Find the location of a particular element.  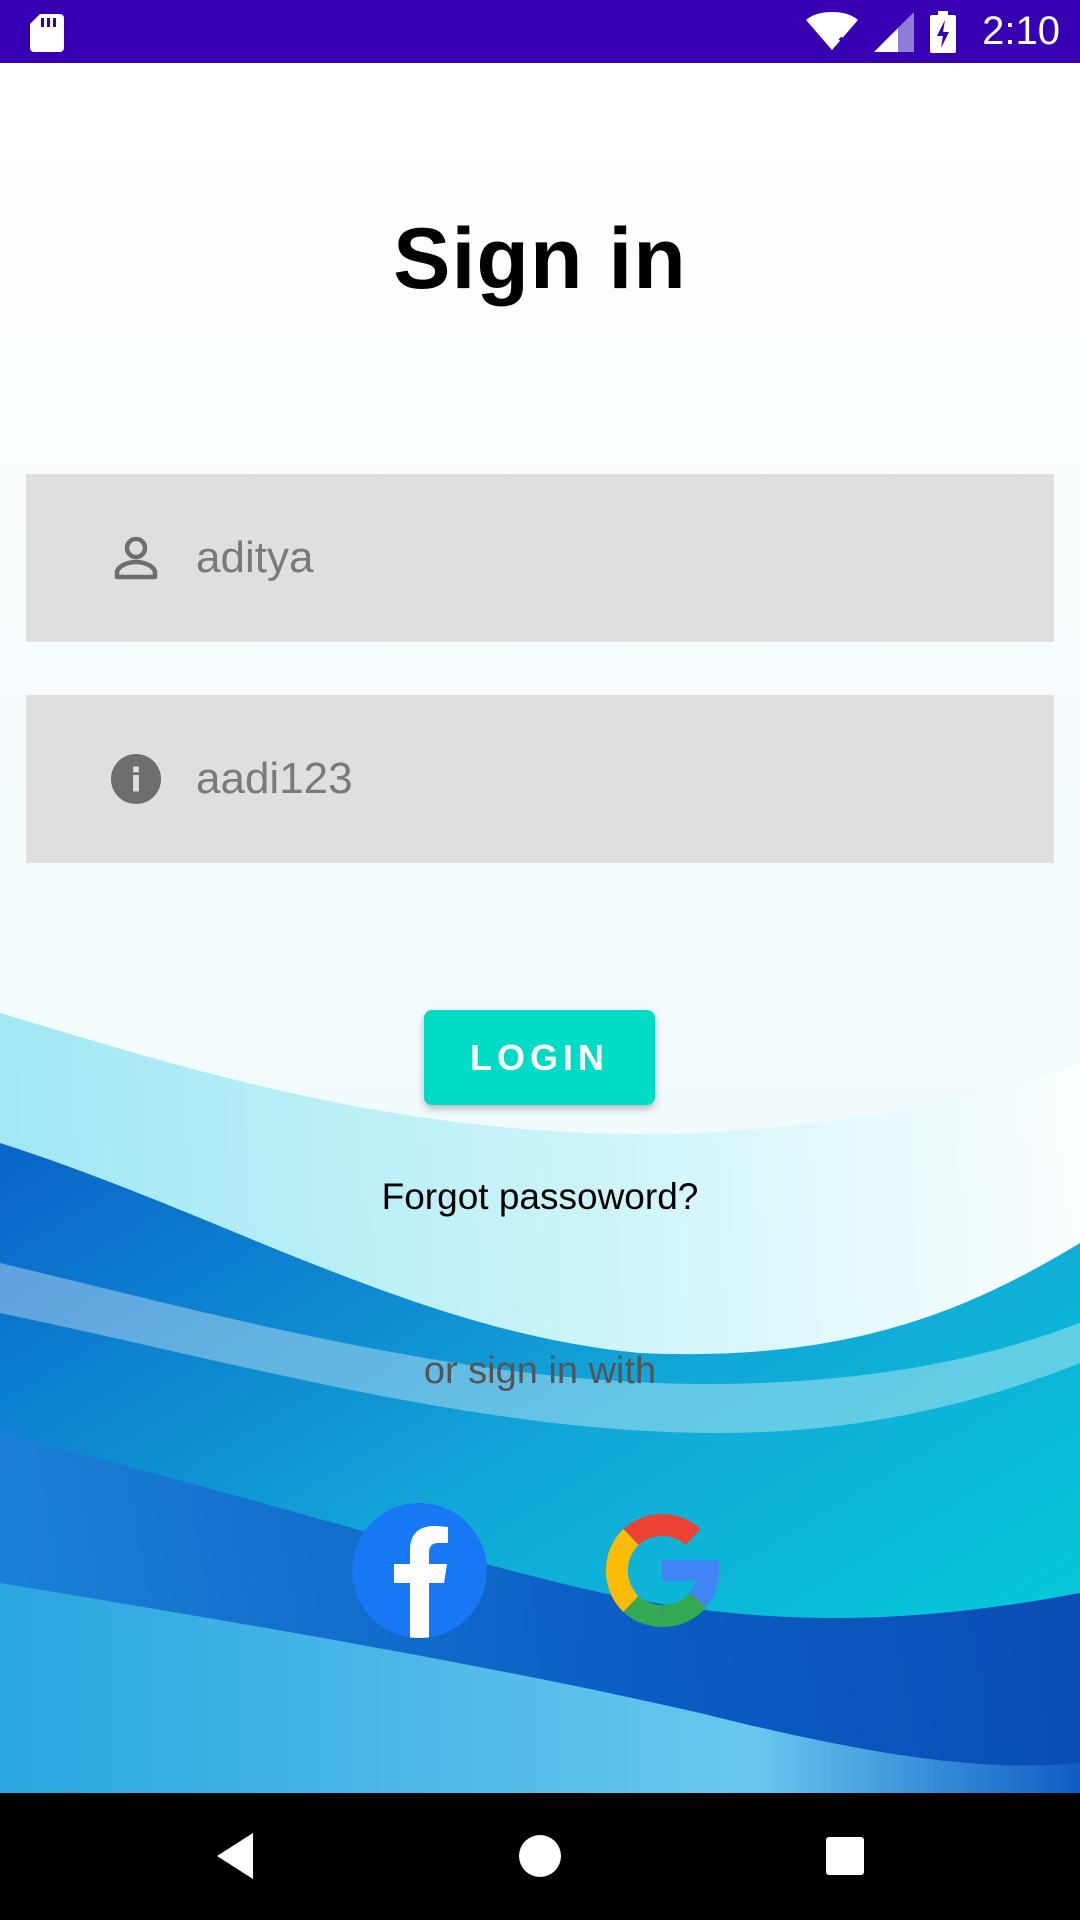

home-icon is located at coordinates (540, 1856).